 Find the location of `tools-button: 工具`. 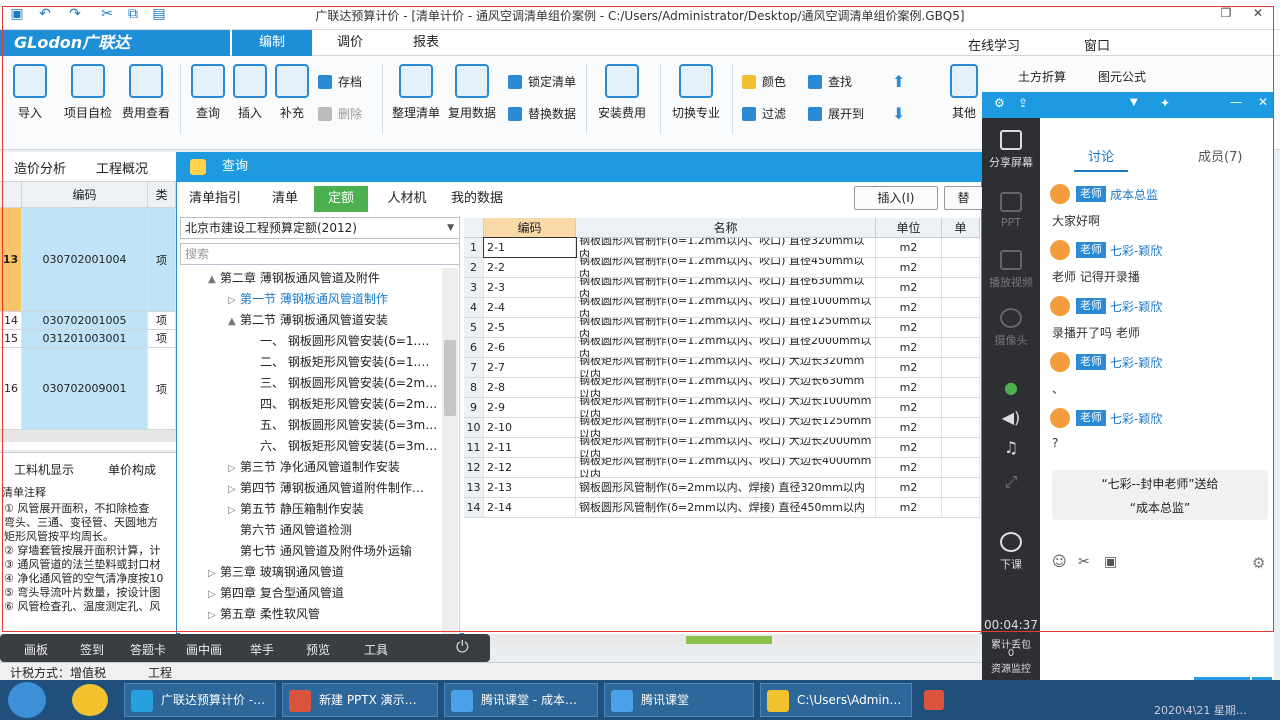

tools-button: 工具 is located at coordinates (376, 649).